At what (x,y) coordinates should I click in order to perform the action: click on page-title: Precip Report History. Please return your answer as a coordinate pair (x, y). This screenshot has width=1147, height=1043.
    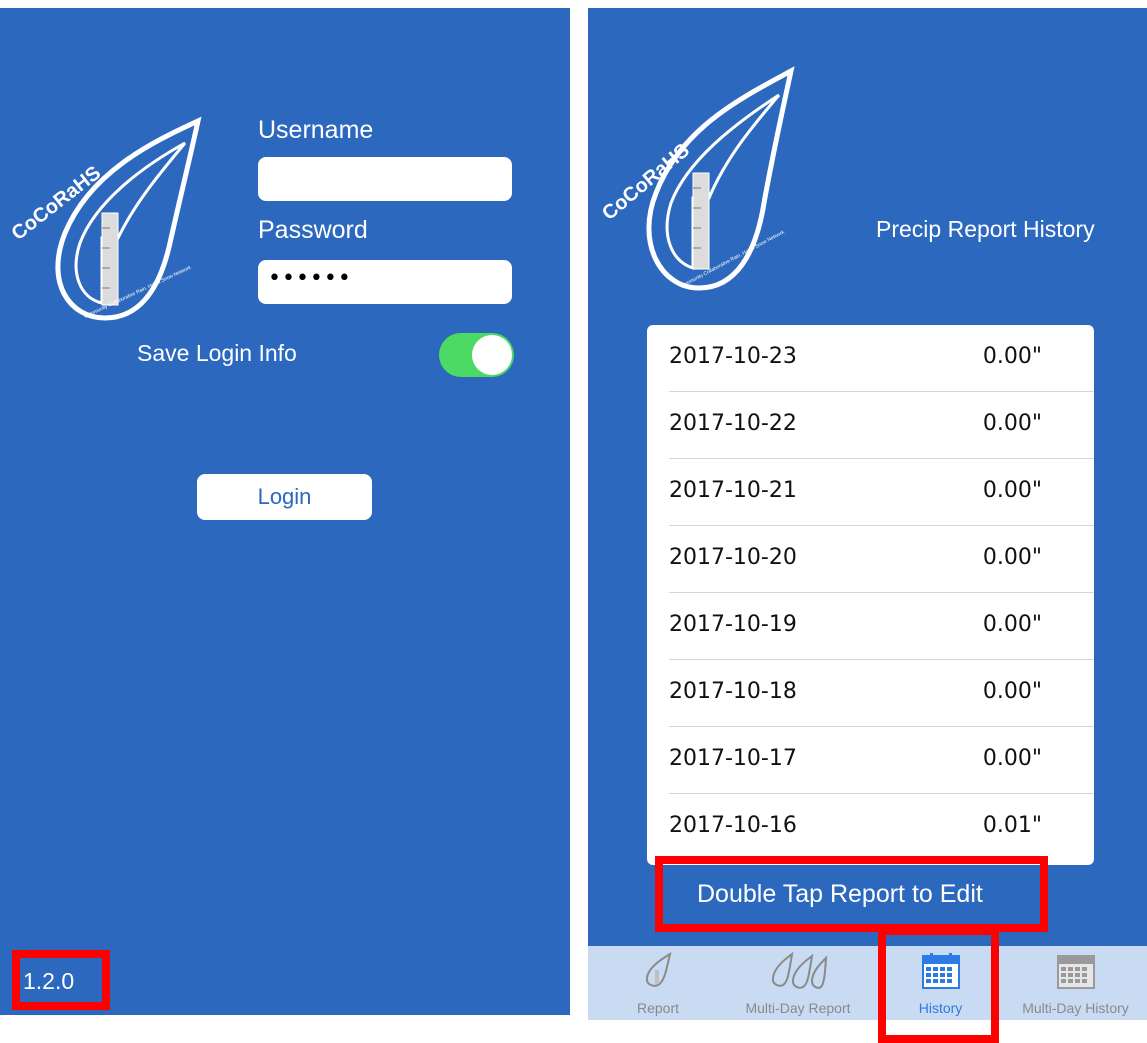
    Looking at the image, I should click on (985, 229).